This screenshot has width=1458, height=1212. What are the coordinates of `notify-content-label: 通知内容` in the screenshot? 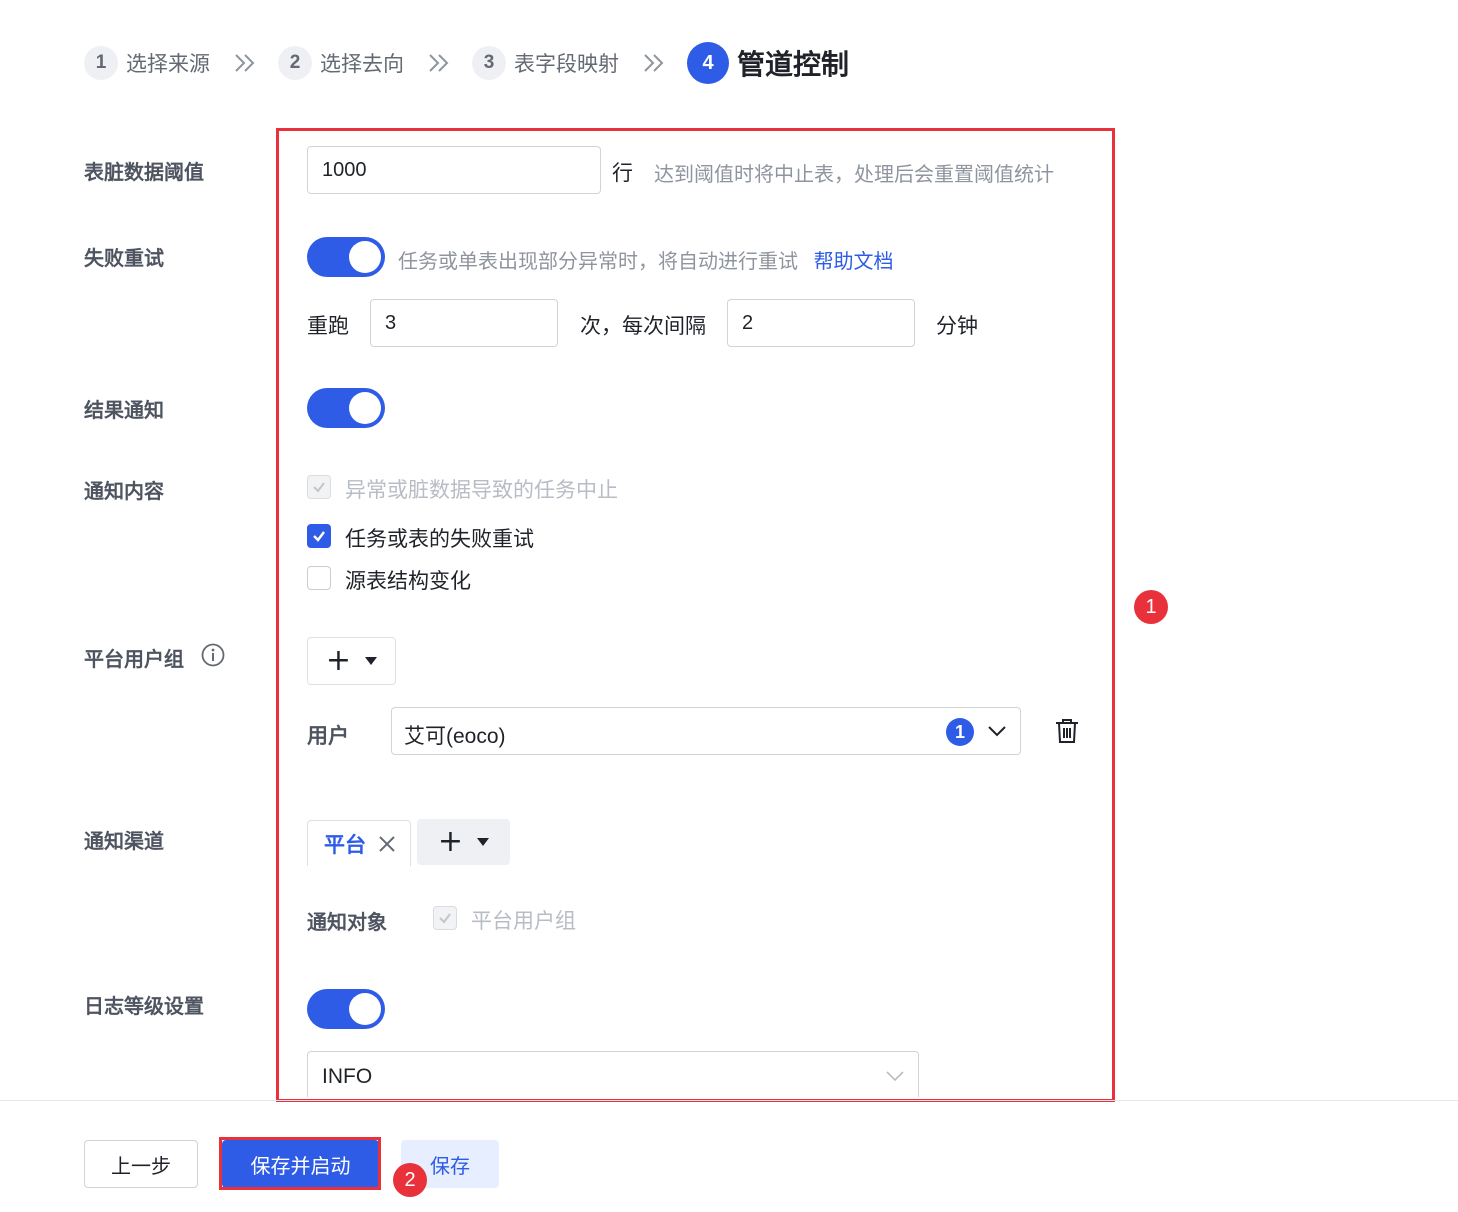 It's located at (124, 492).